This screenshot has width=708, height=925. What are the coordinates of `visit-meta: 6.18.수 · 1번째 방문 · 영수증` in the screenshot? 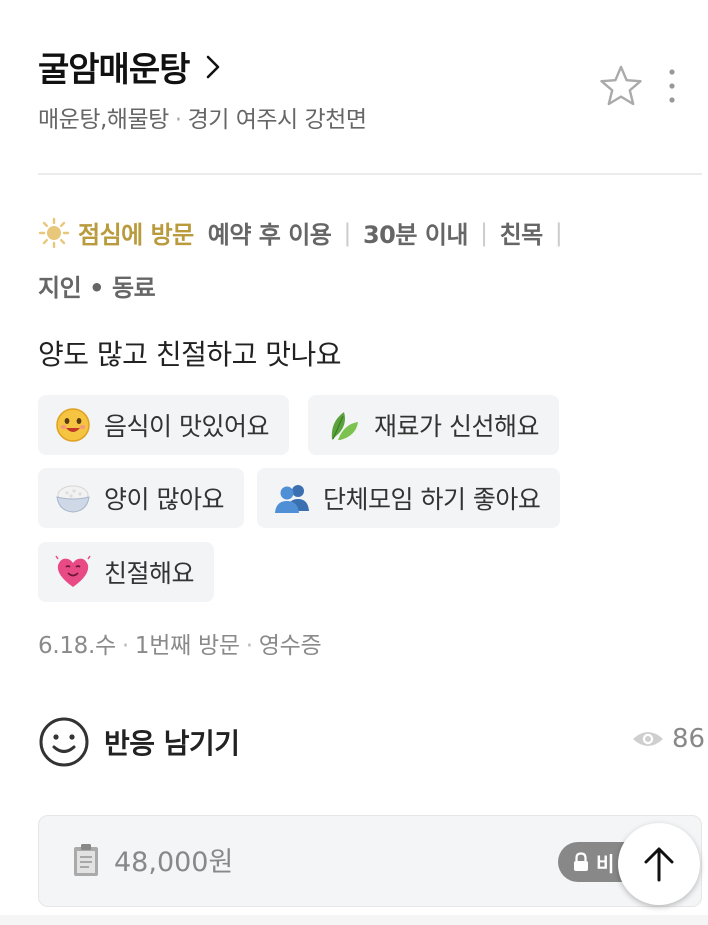 It's located at (180, 643).